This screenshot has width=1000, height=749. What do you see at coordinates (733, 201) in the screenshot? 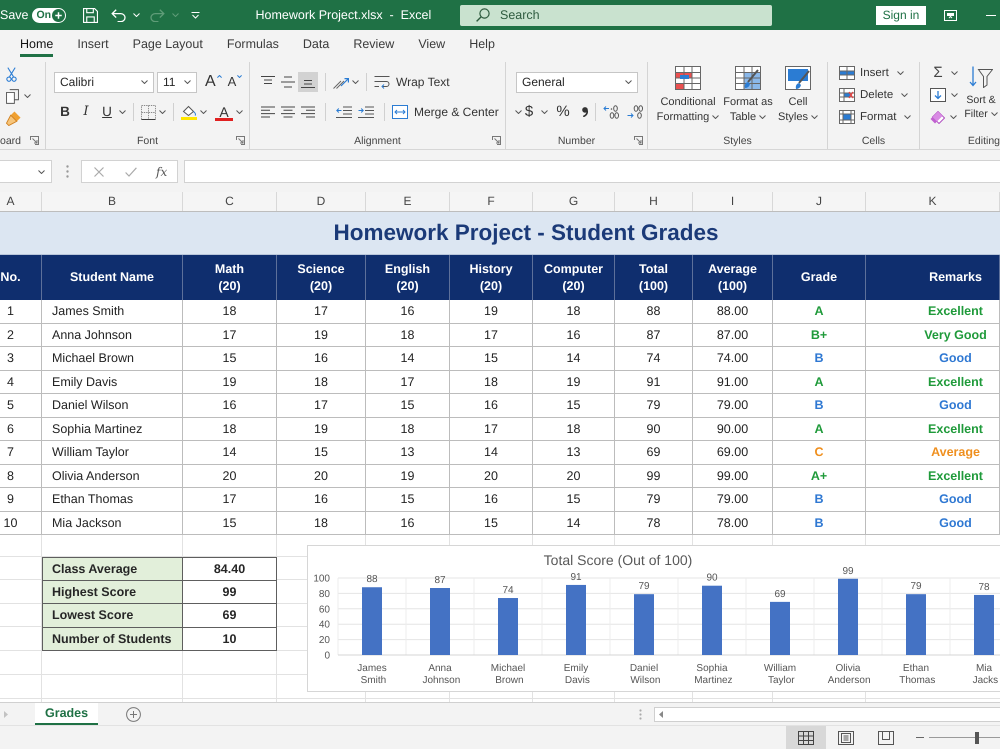
I see `column-header: I` at bounding box center [733, 201].